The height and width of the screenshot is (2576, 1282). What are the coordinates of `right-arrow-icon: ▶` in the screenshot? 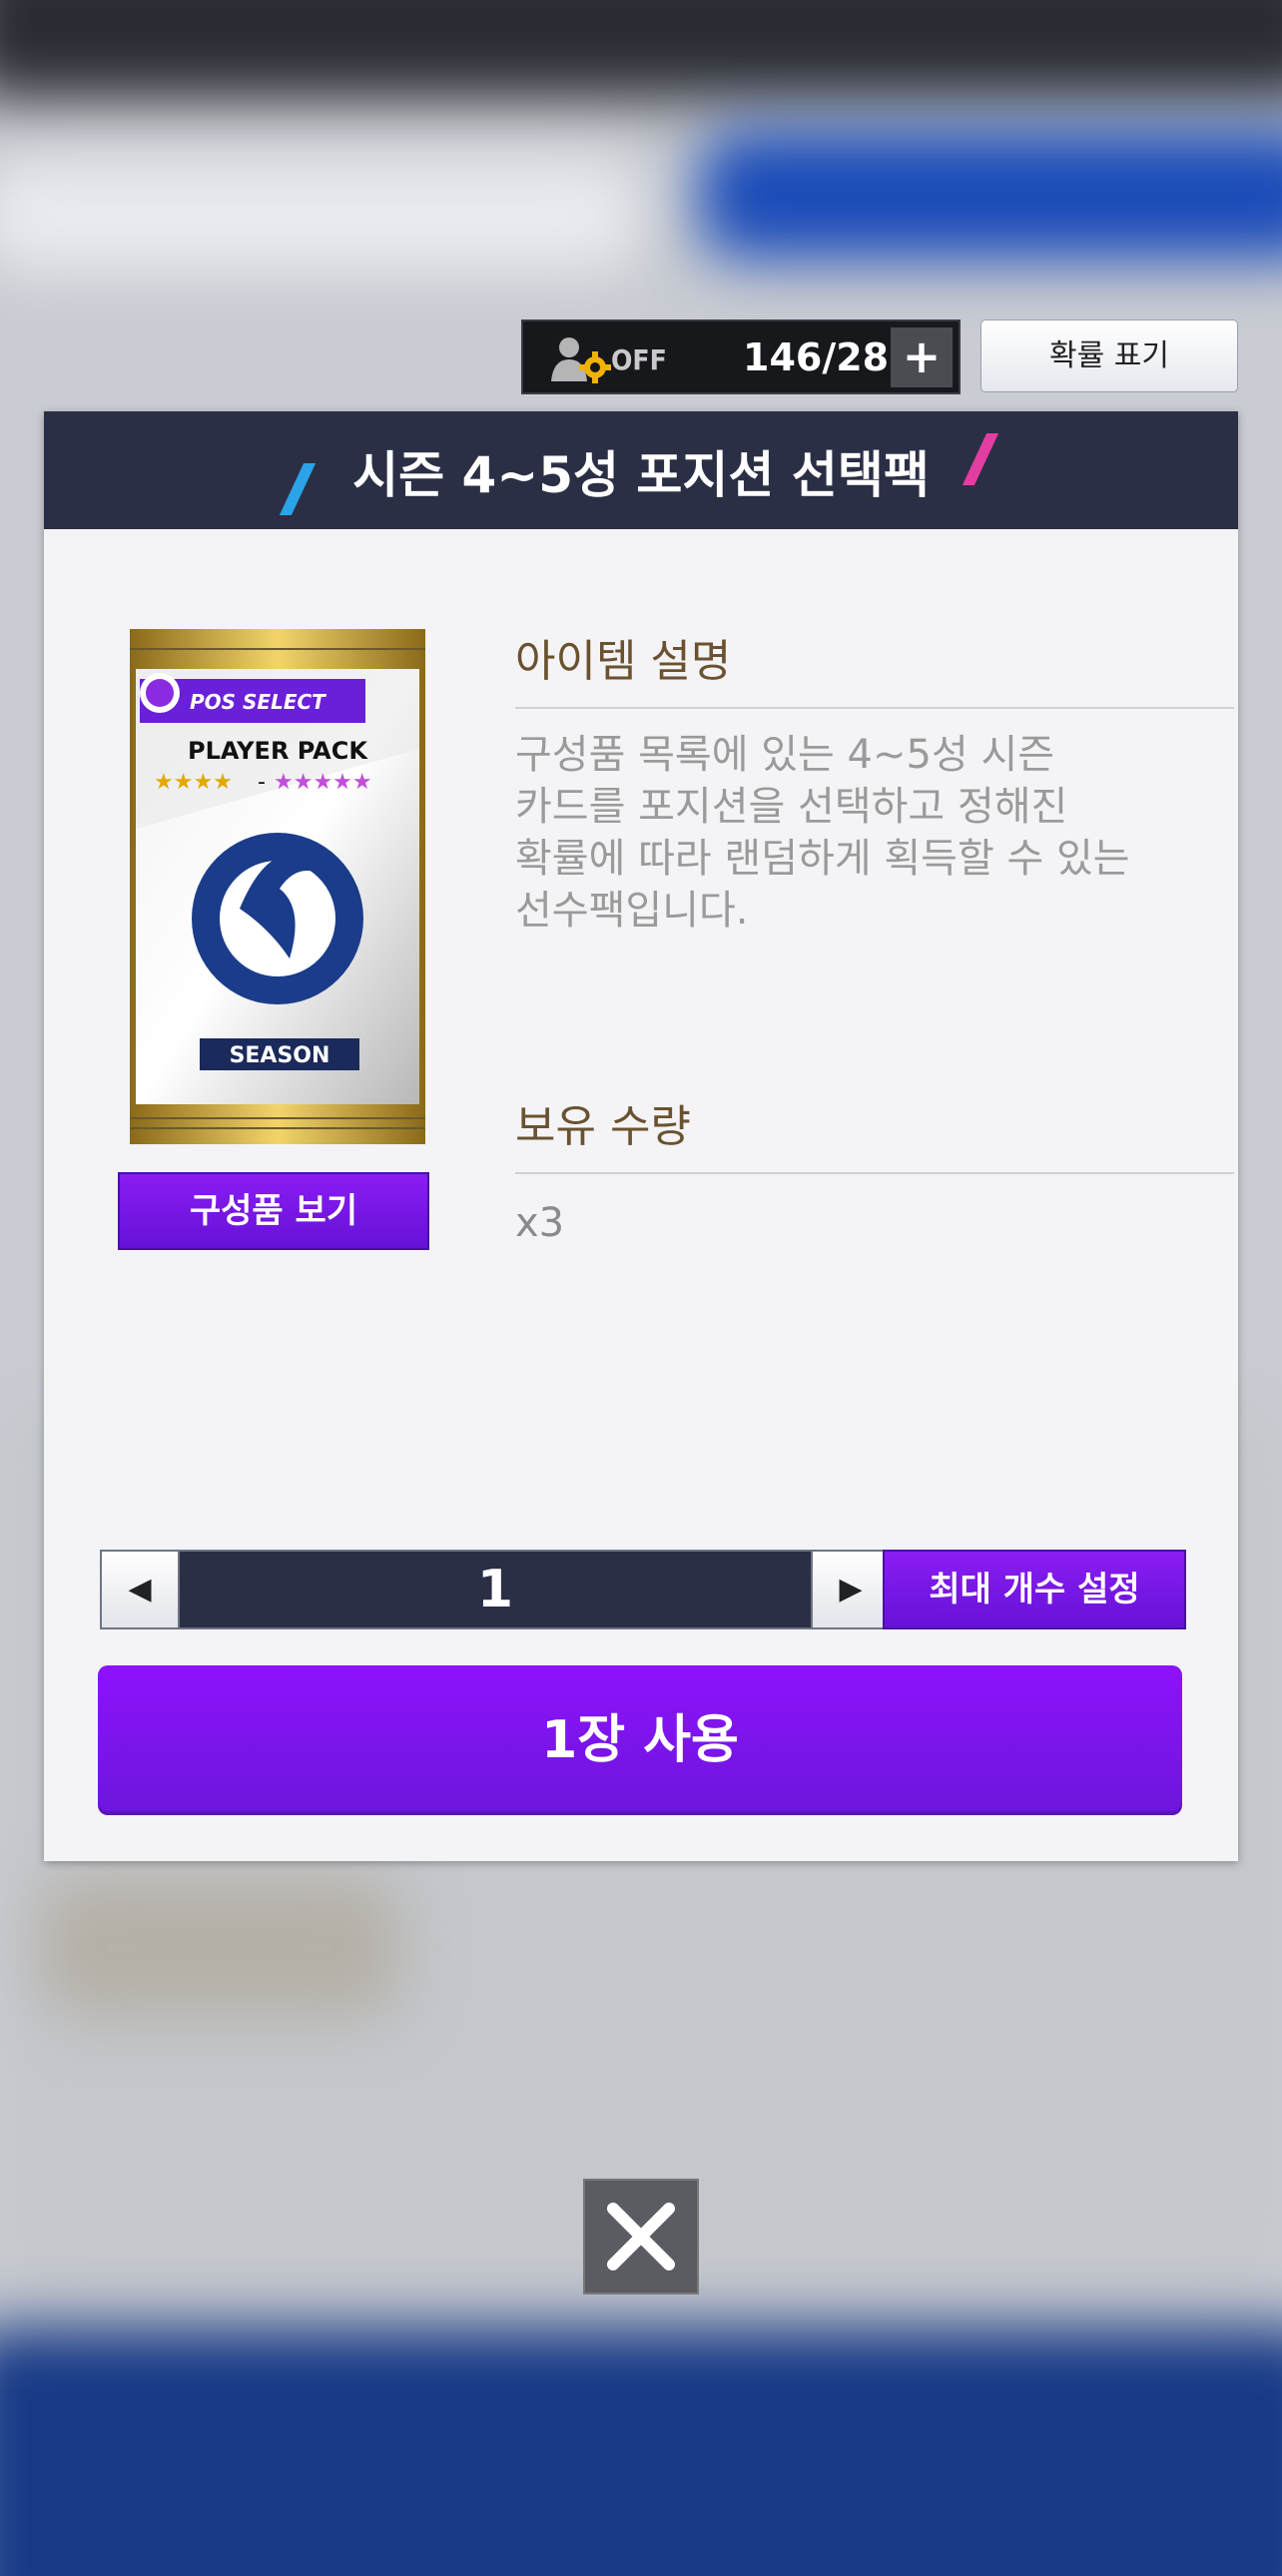 It's located at (851, 1590).